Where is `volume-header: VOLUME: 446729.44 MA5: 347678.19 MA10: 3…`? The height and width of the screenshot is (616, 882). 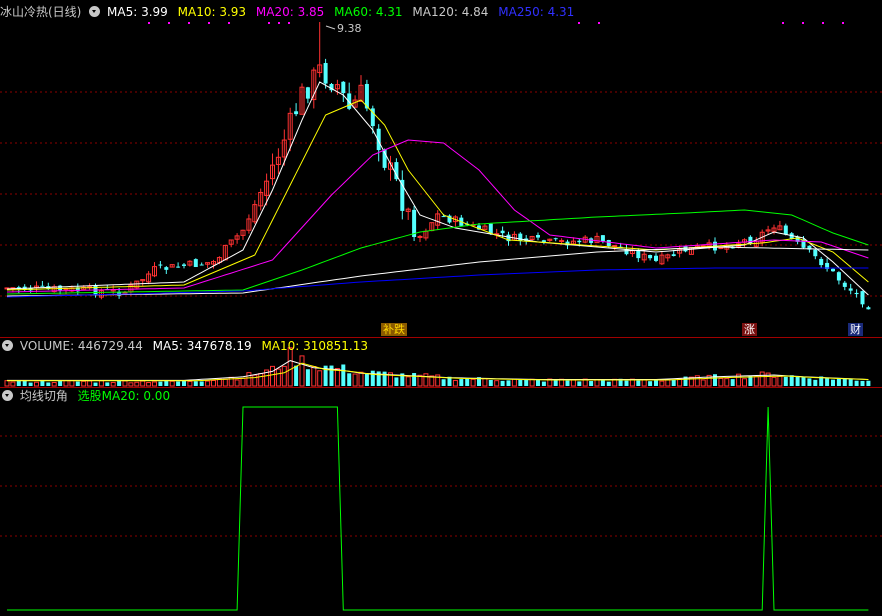 volume-header: VOLUME: 446729.44 MA5: 347678.19 MA10: 3… is located at coordinates (187, 346).